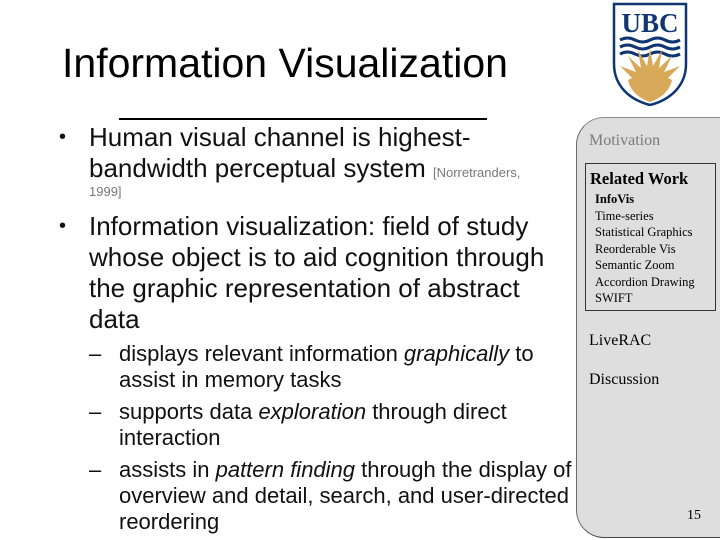  I want to click on nav-subitem-statistical-graphics: Statistical Graphics, so click(644, 232).